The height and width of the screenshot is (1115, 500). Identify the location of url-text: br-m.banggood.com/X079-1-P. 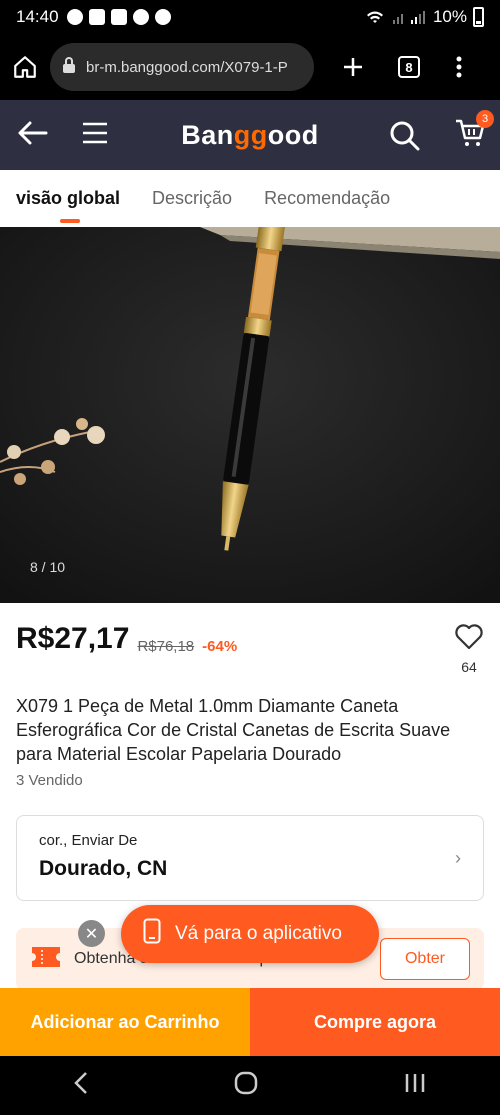
(187, 67).